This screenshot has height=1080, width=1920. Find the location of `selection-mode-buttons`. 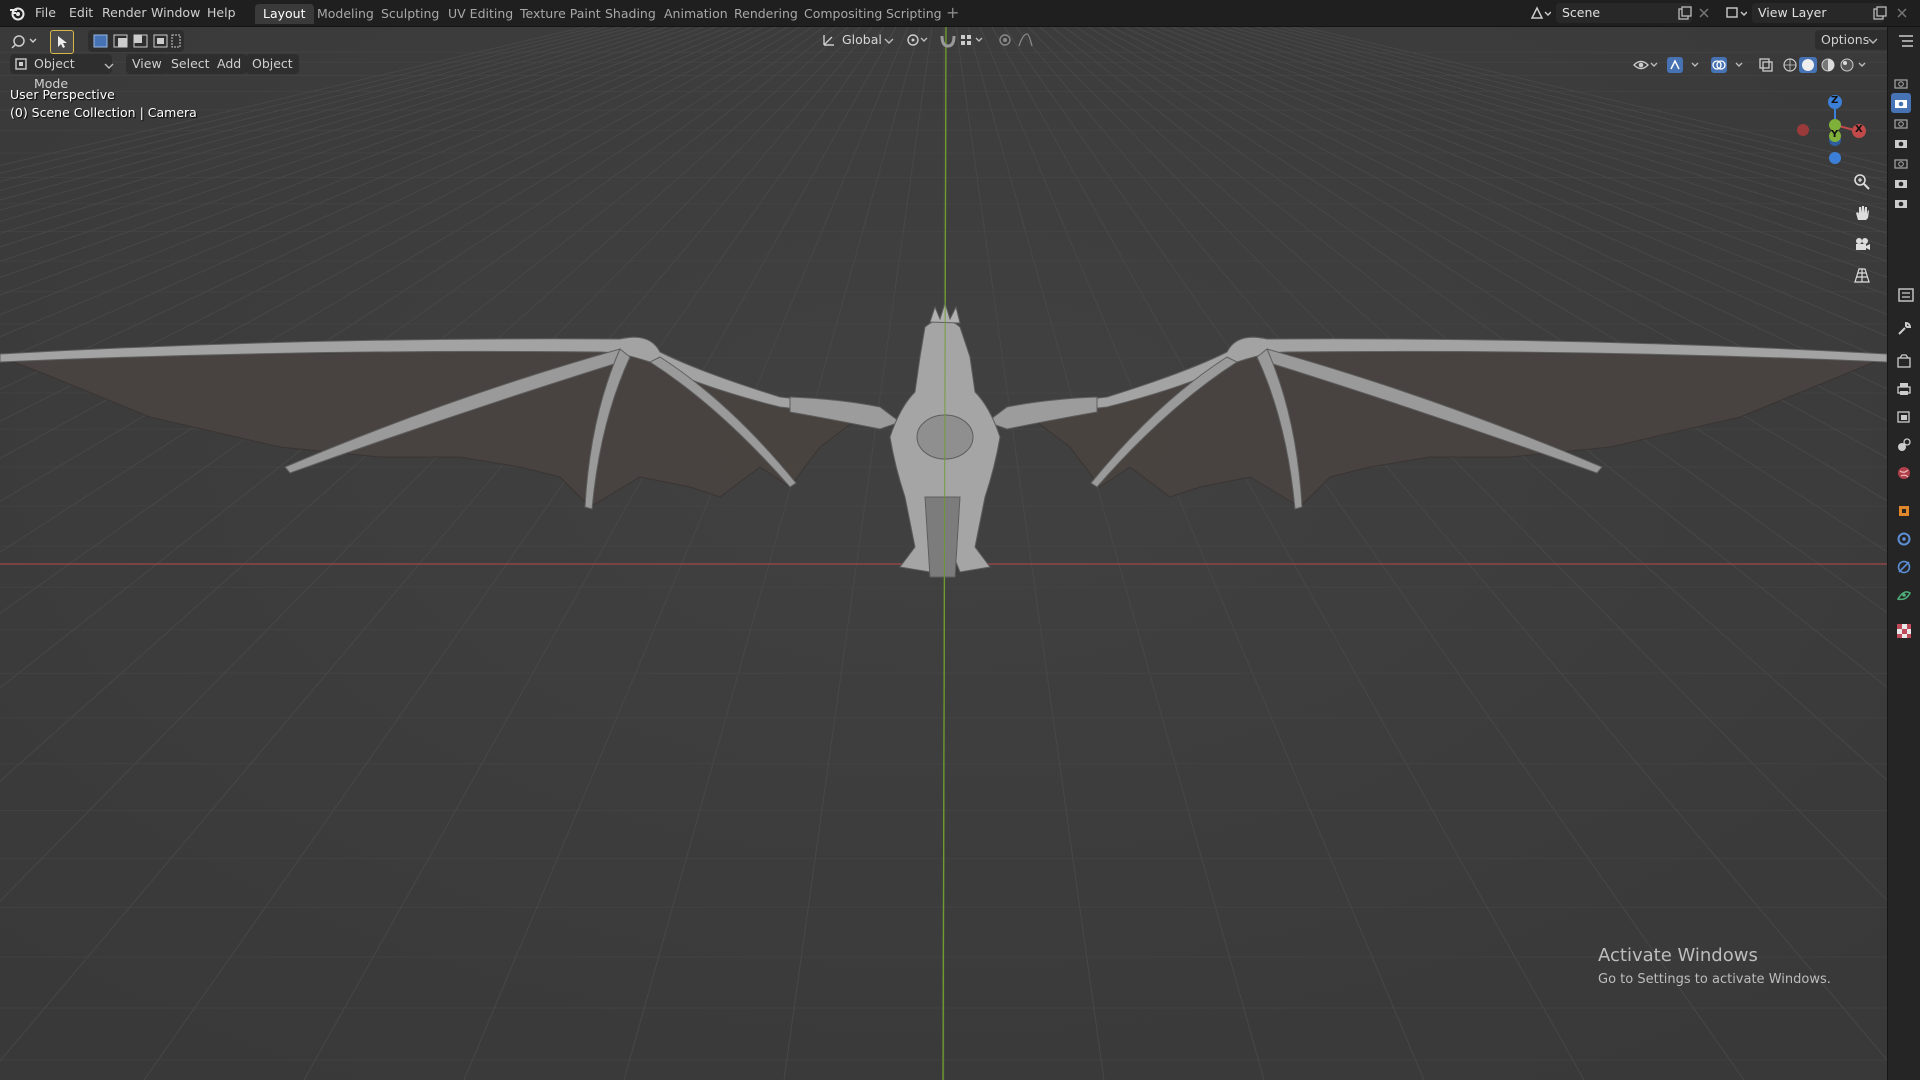

selection-mode-buttons is located at coordinates (136, 41).